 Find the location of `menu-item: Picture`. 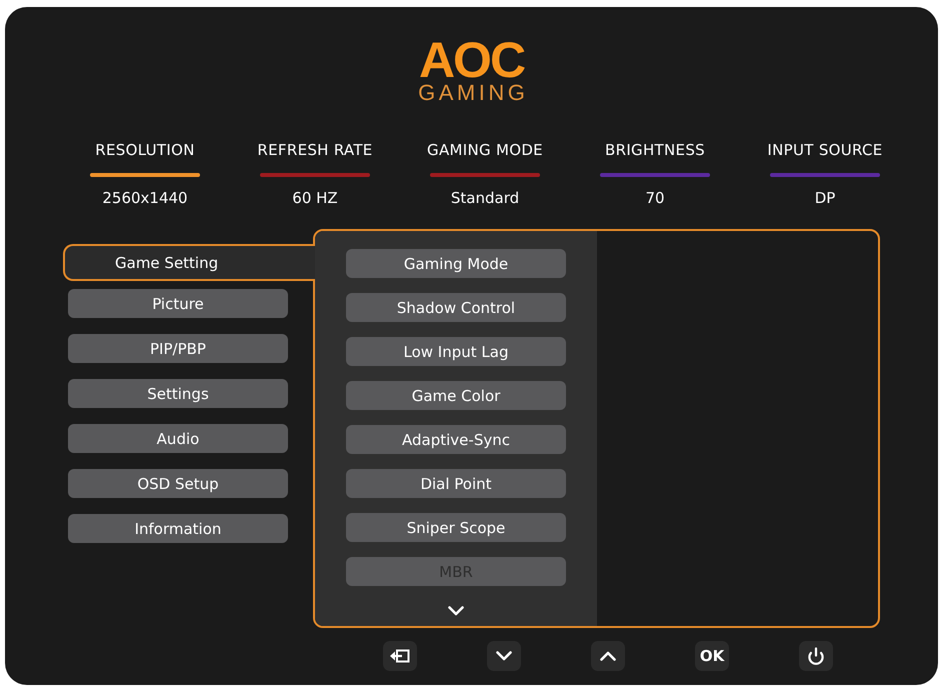

menu-item: Picture is located at coordinates (178, 303).